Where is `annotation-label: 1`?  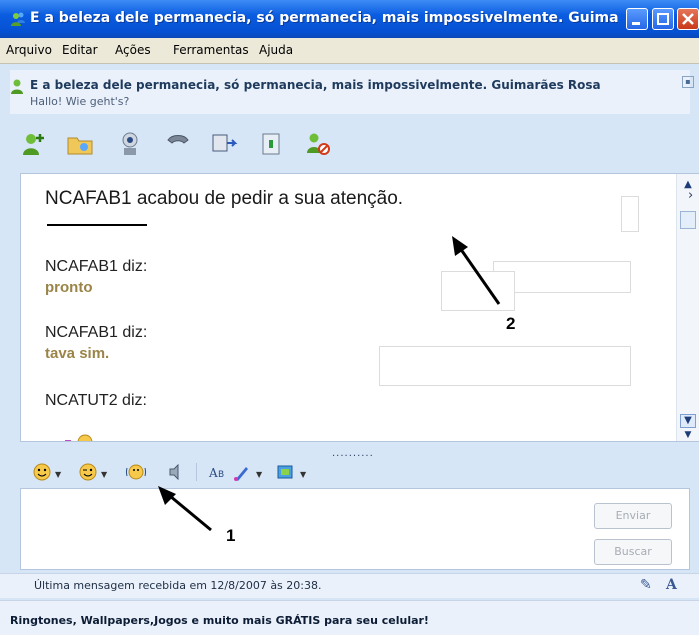 annotation-label: 1 is located at coordinates (231, 535).